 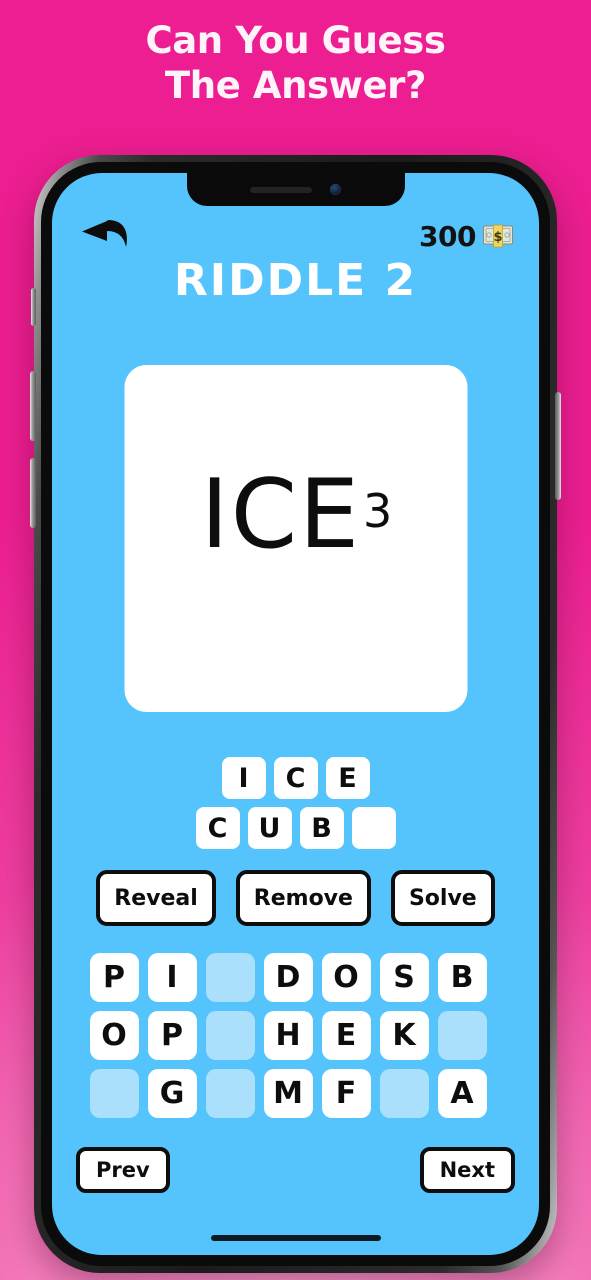 I want to click on phone-notch, so click(x=295, y=189).